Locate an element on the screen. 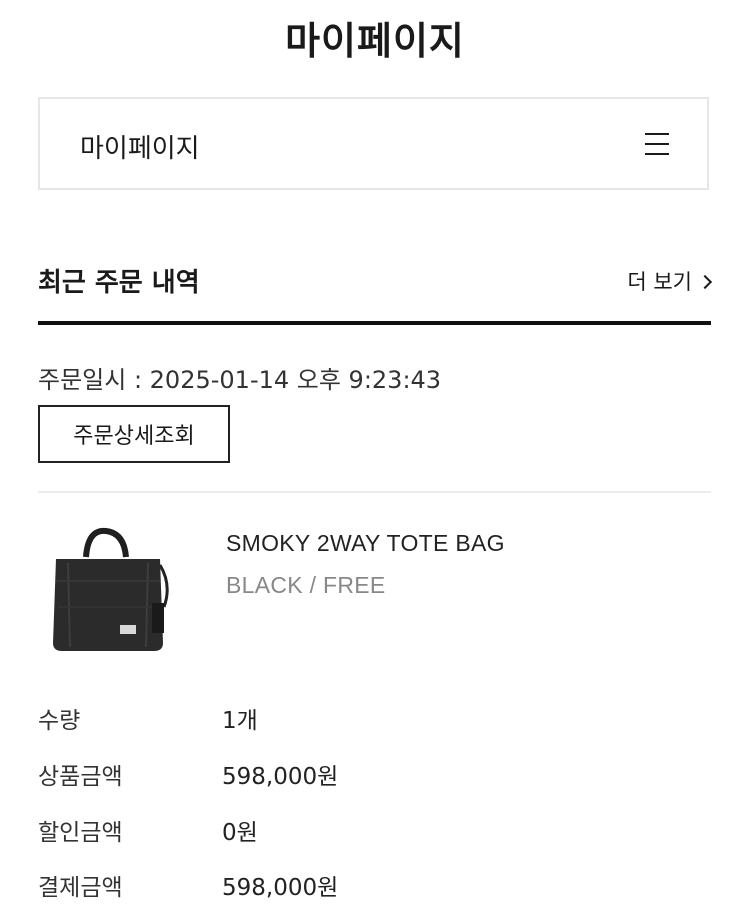 This screenshot has width=750, height=913. section-title: 최근 주문 내역 is located at coordinates (119, 283).